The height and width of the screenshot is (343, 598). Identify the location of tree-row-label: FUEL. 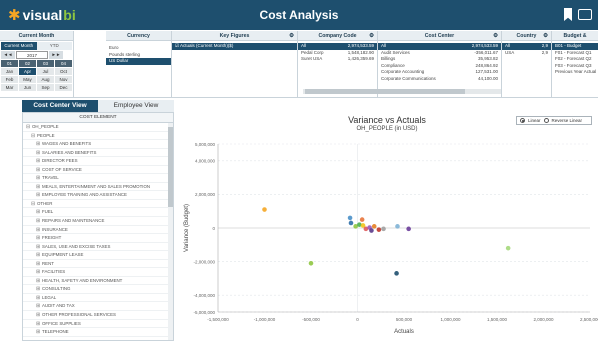
(48, 212).